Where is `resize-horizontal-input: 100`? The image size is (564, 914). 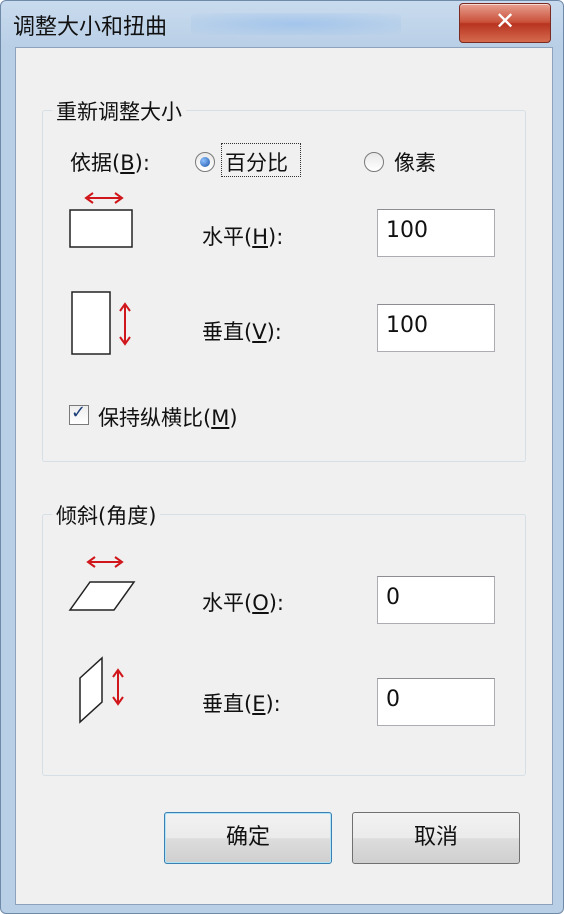 resize-horizontal-input: 100 is located at coordinates (436, 233).